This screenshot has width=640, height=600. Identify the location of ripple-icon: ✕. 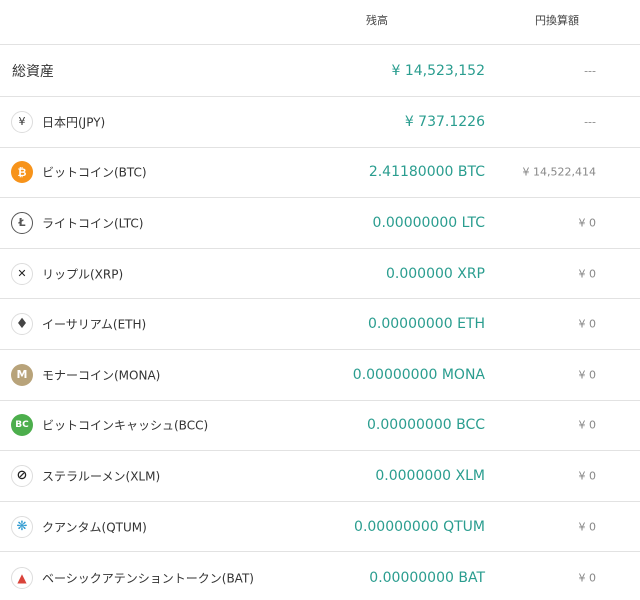
(22, 273).